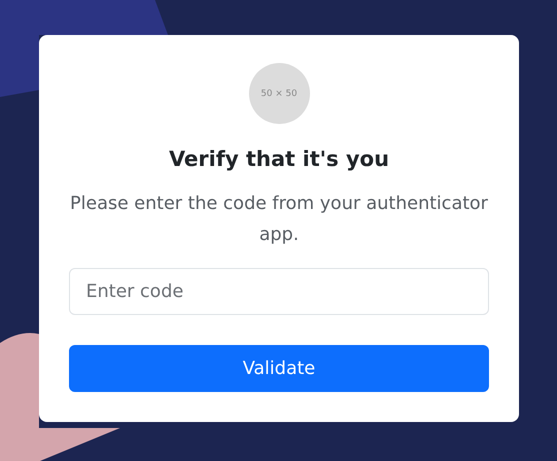  What do you see at coordinates (279, 292) in the screenshot?
I see `code-input-field: Enter code` at bounding box center [279, 292].